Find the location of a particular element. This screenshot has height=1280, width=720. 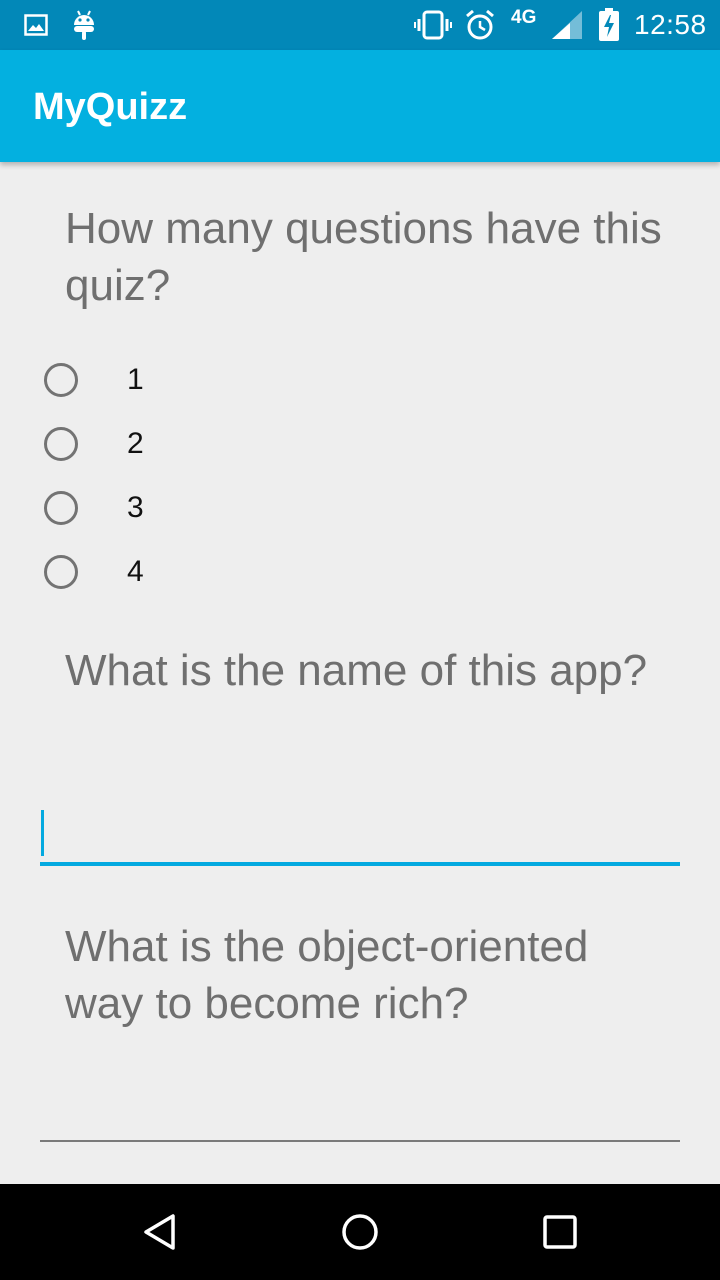

radio-option-label: 3 is located at coordinates (135, 507).